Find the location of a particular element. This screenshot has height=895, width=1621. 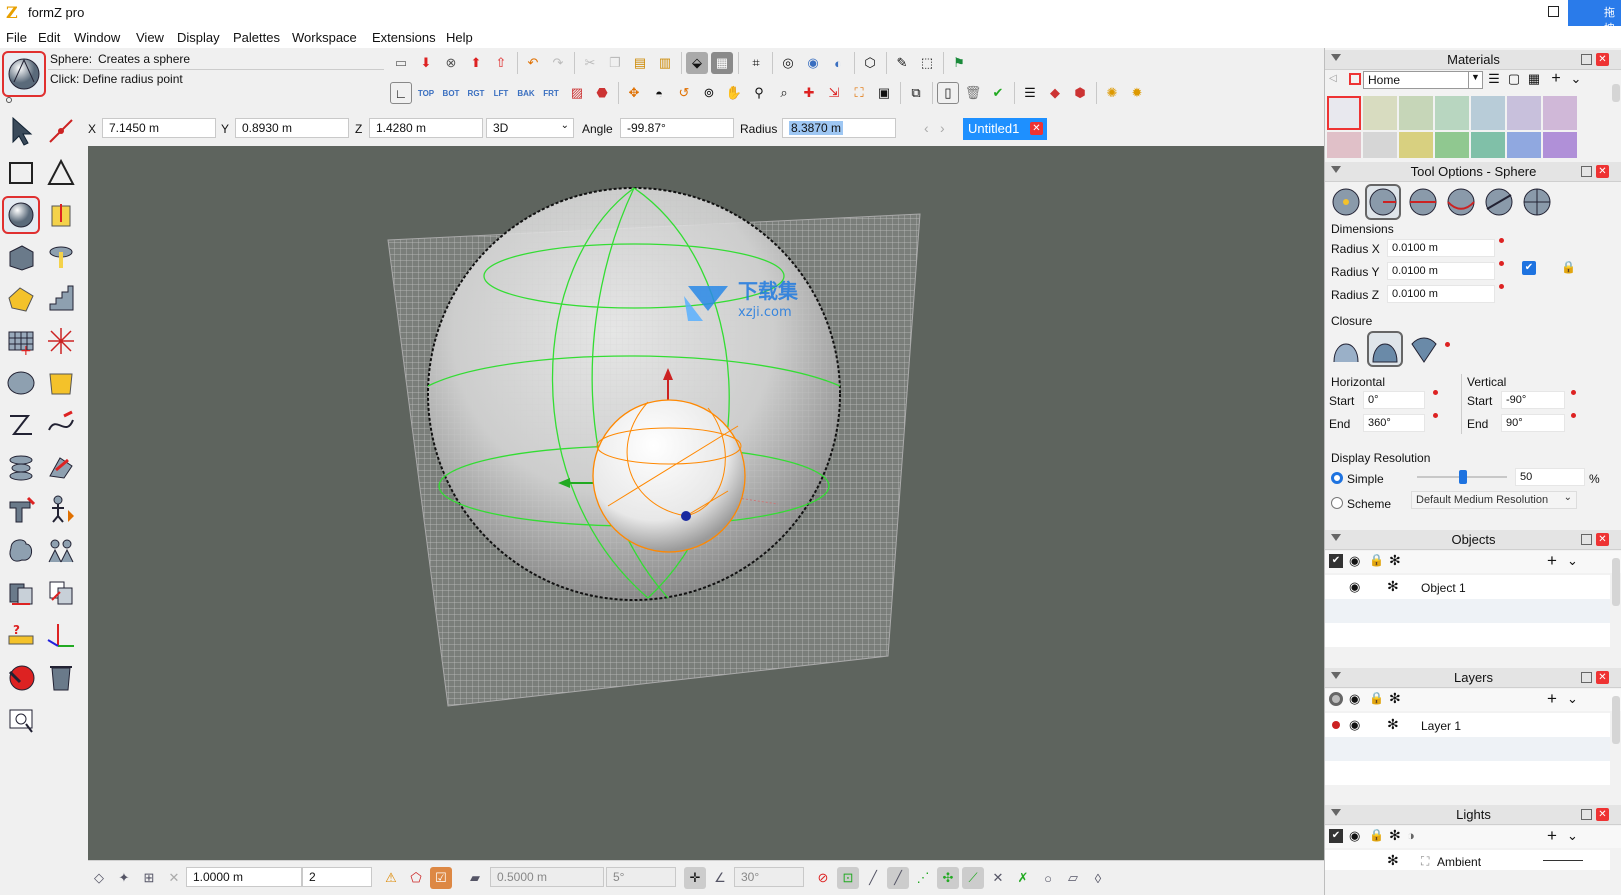

layers-scrollbar is located at coordinates (1616, 720).